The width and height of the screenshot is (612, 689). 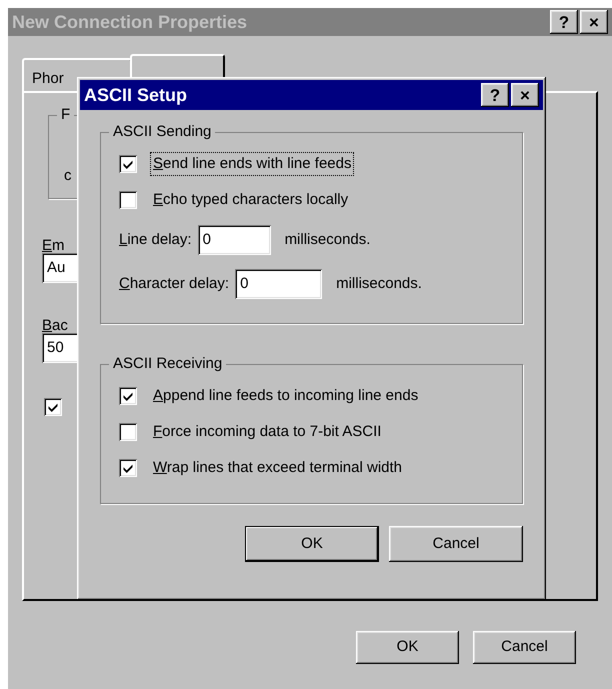 I want to click on checkbox-label: Wrap lines that exceed terminal width, so click(x=277, y=468).